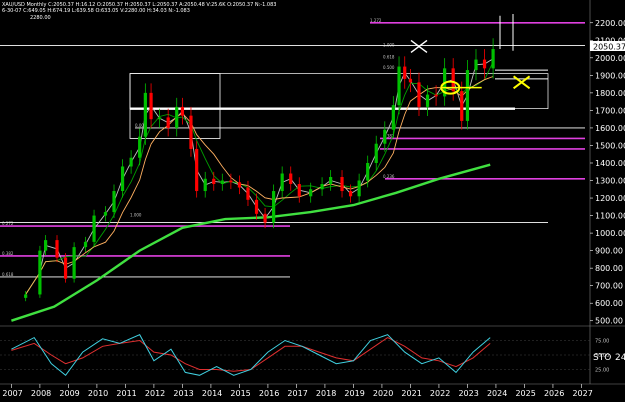  What do you see at coordinates (554, 393) in the screenshot?
I see `x-tick-label: 2026` at bounding box center [554, 393].